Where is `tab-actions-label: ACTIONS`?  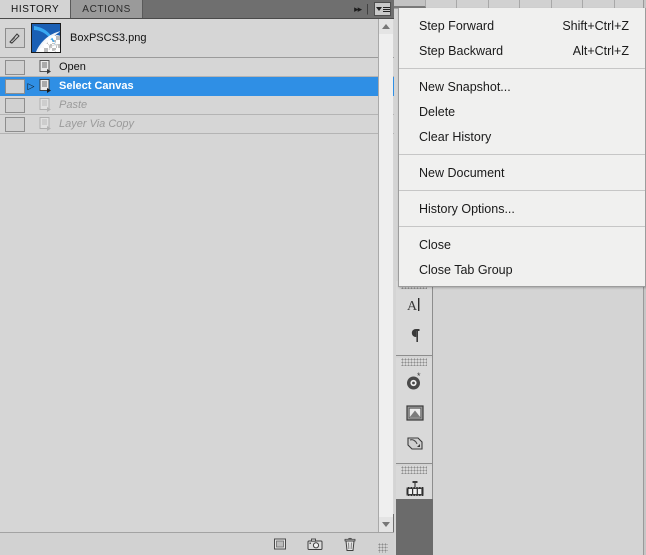 tab-actions-label: ACTIONS is located at coordinates (106, 9).